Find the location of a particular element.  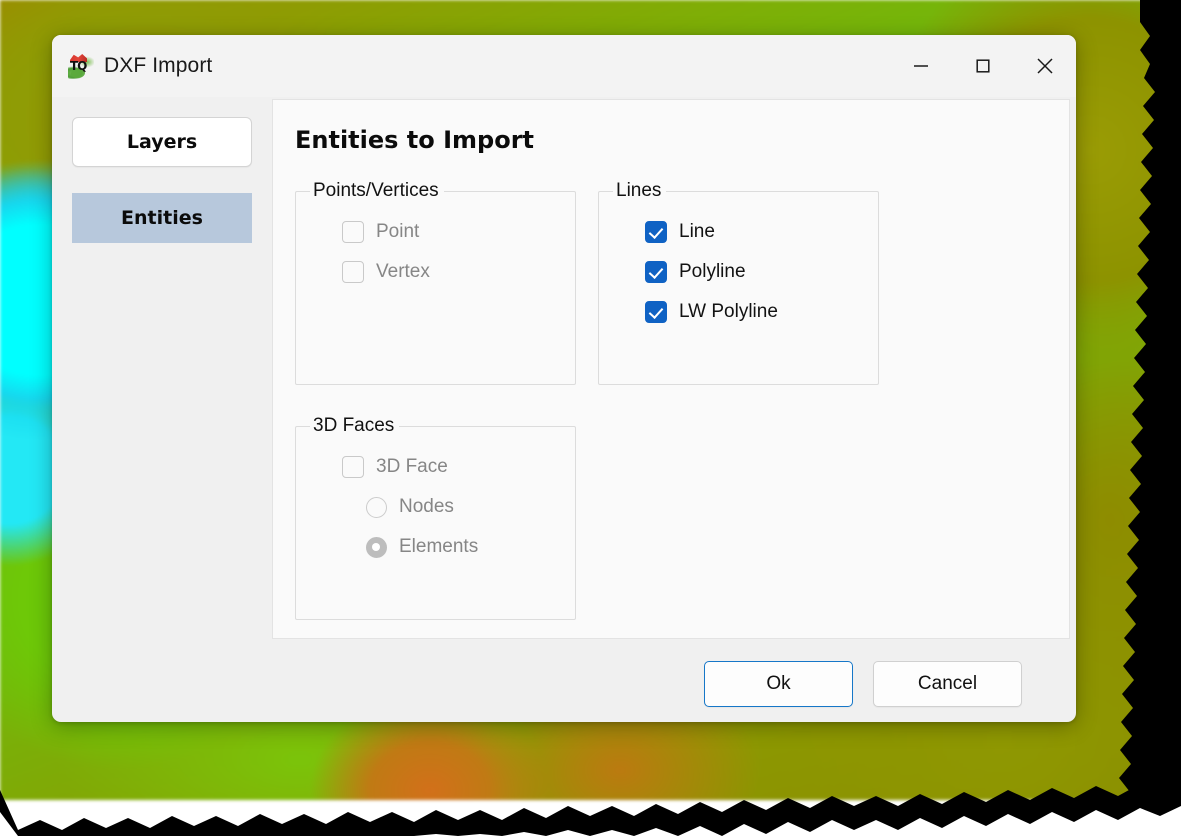

group-lines: Lines Line Polyline LW Polyline is located at coordinates (738, 282).